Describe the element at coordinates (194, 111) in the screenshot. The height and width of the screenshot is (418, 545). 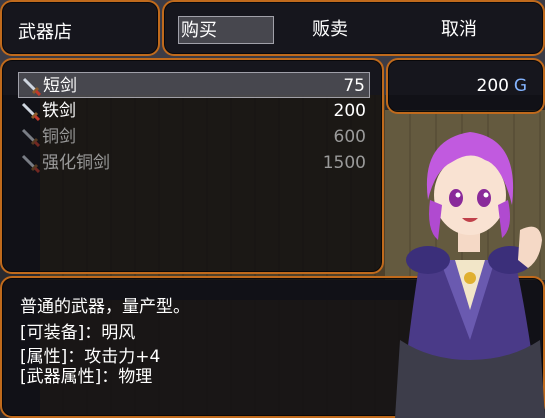
I see `item-row-iron-sword: 铁剑 200` at that location.